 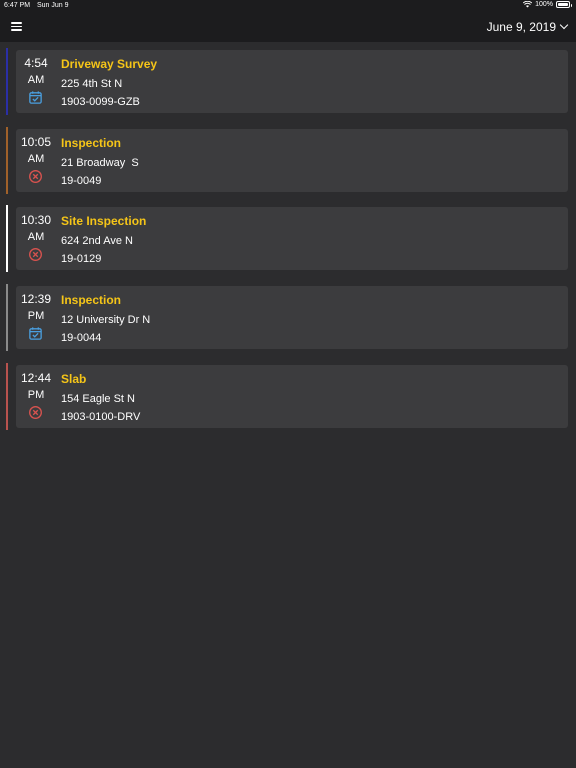 What do you see at coordinates (81, 338) in the screenshot?
I see `appointment-number: 19-0044` at bounding box center [81, 338].